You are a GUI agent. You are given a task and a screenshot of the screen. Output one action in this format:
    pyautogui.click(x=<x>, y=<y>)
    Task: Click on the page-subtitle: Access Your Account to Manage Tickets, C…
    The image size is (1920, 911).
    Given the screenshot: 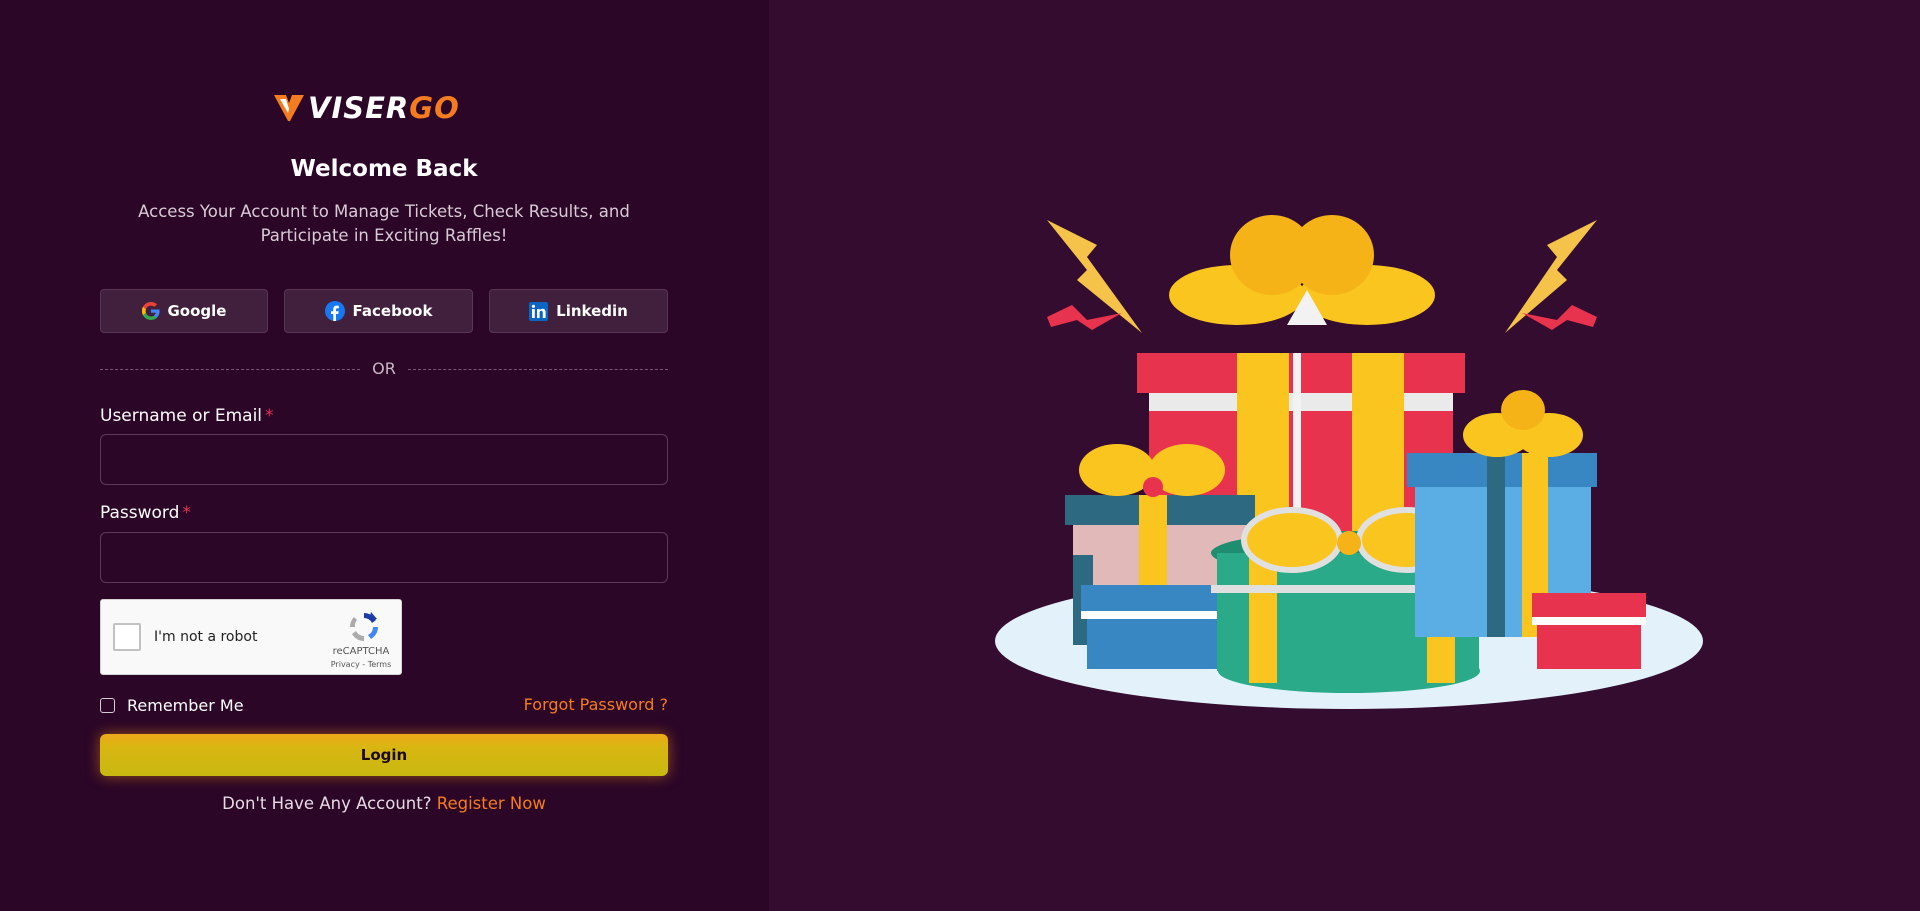 What is the action you would take?
    pyautogui.click(x=384, y=223)
    